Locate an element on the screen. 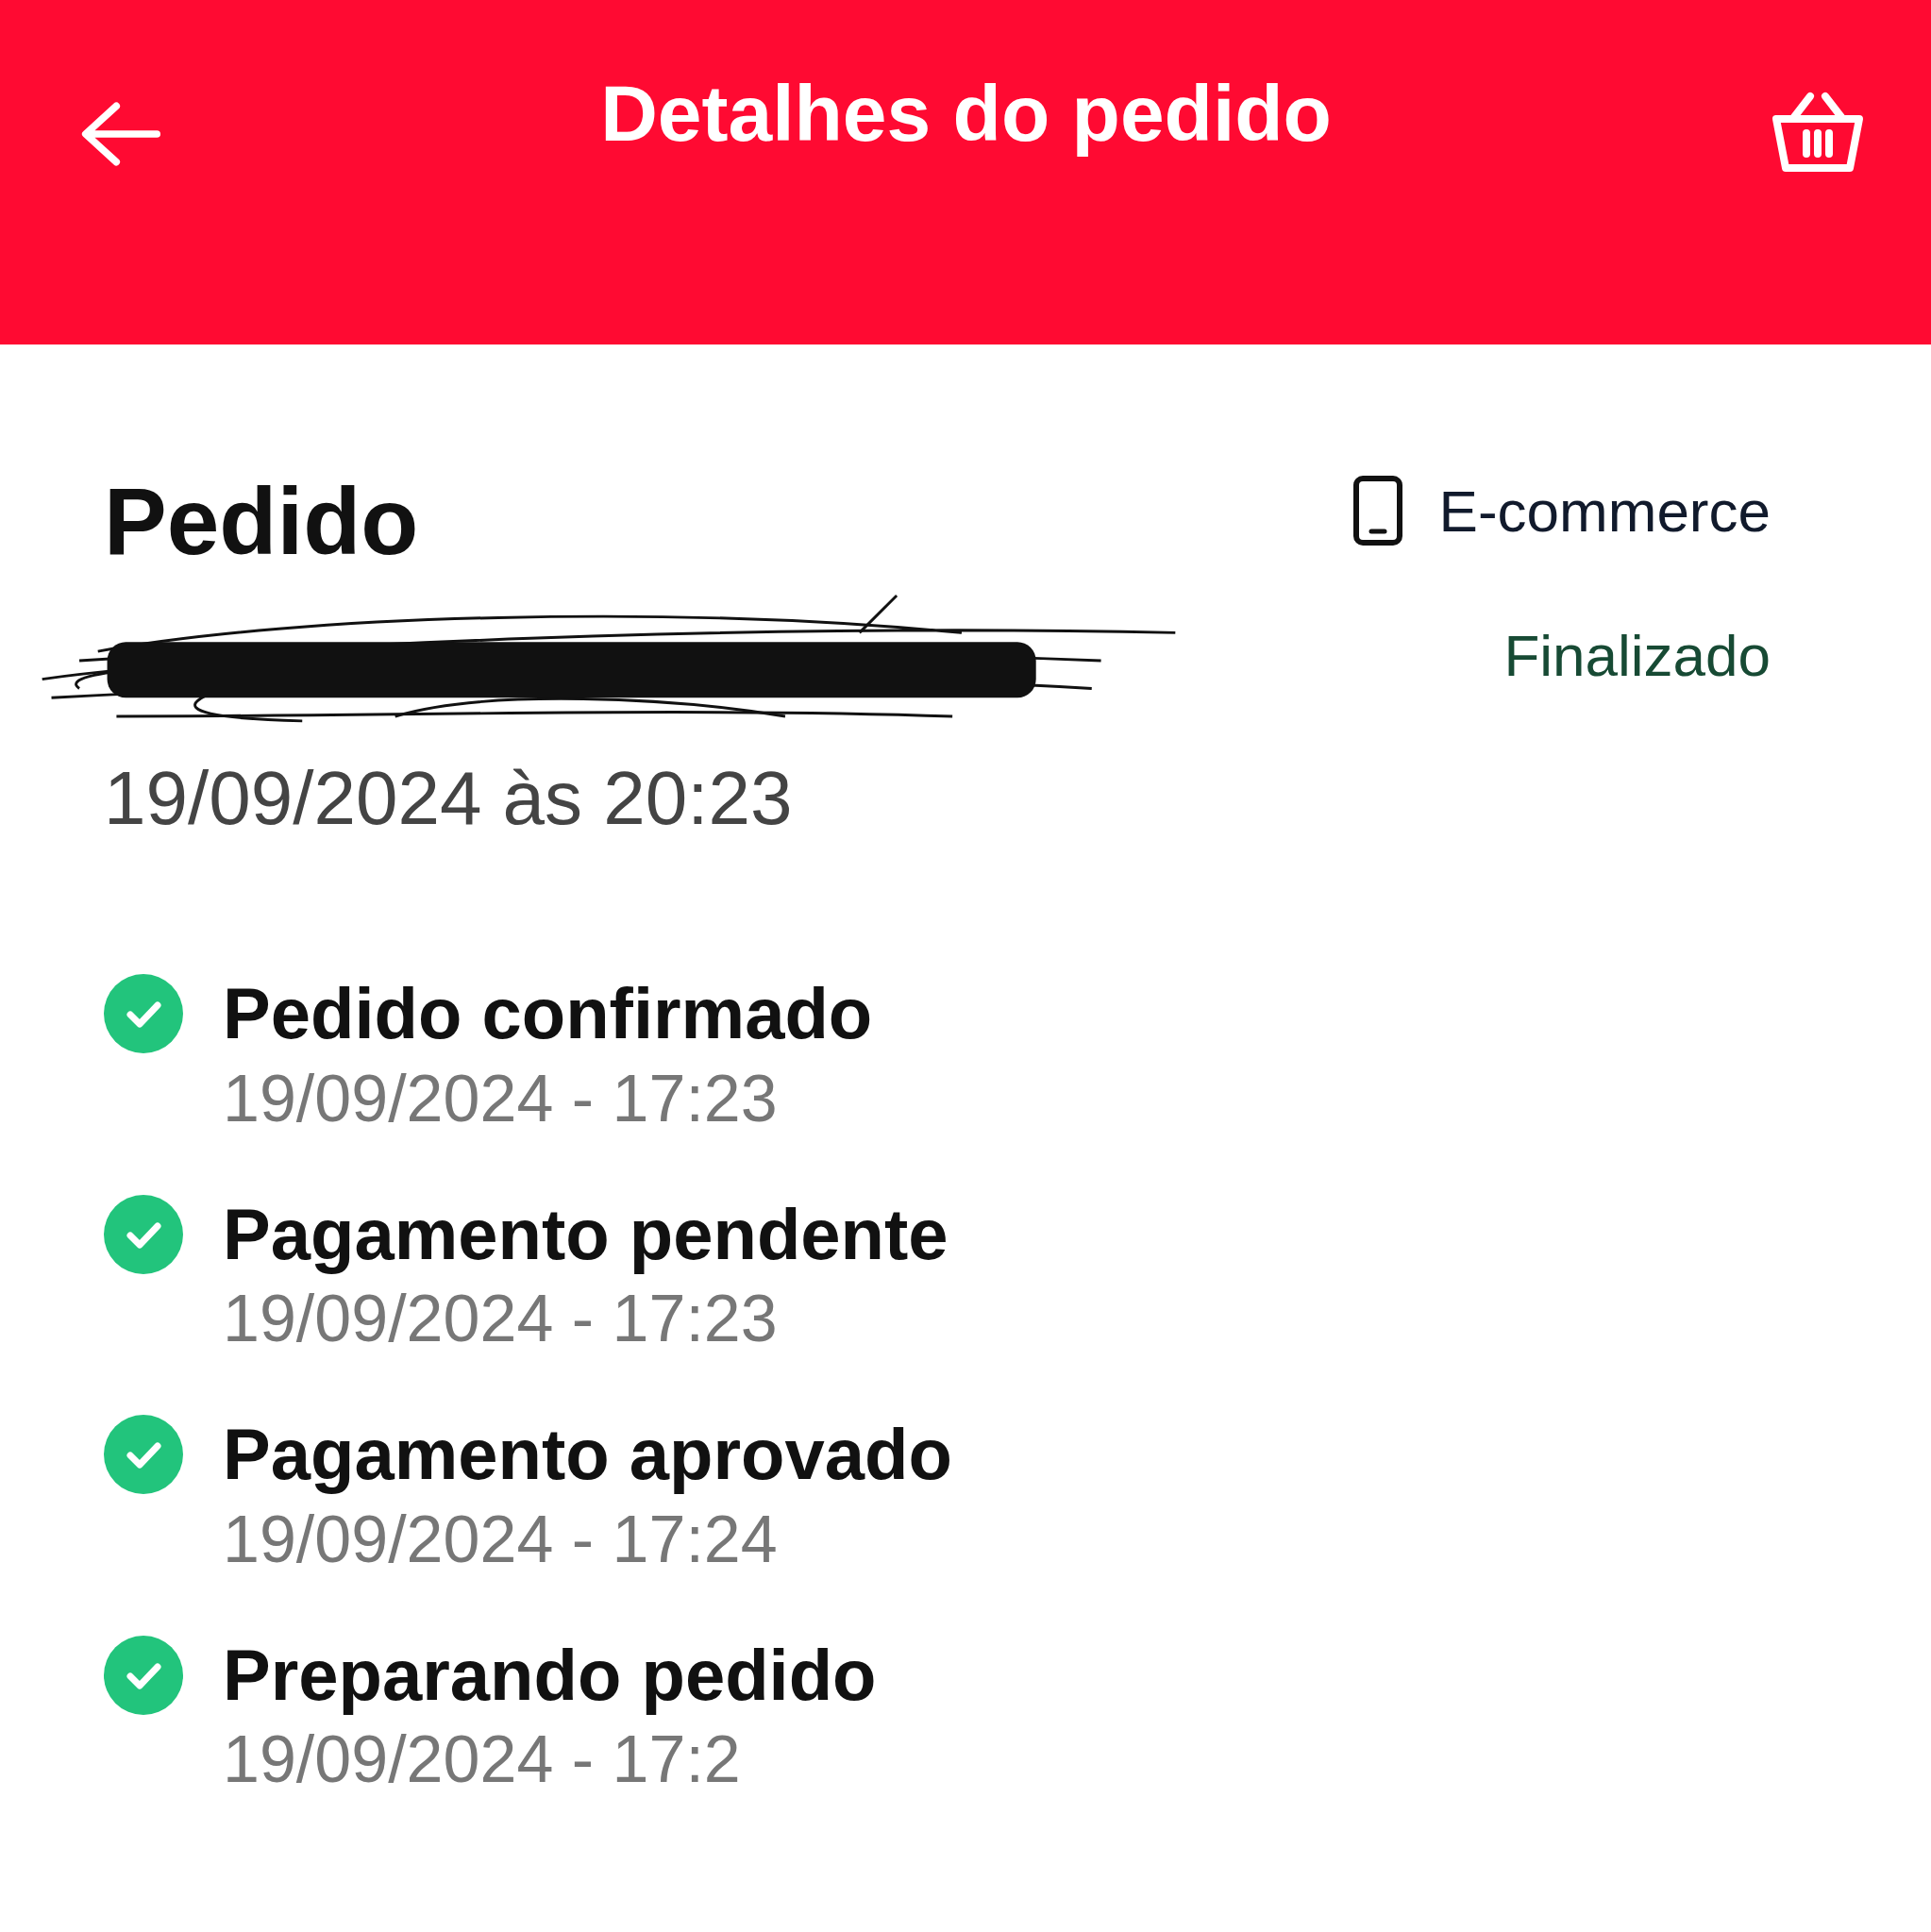 The image size is (1931, 1932). step-title: Pagamento aprovado is located at coordinates (587, 1454).